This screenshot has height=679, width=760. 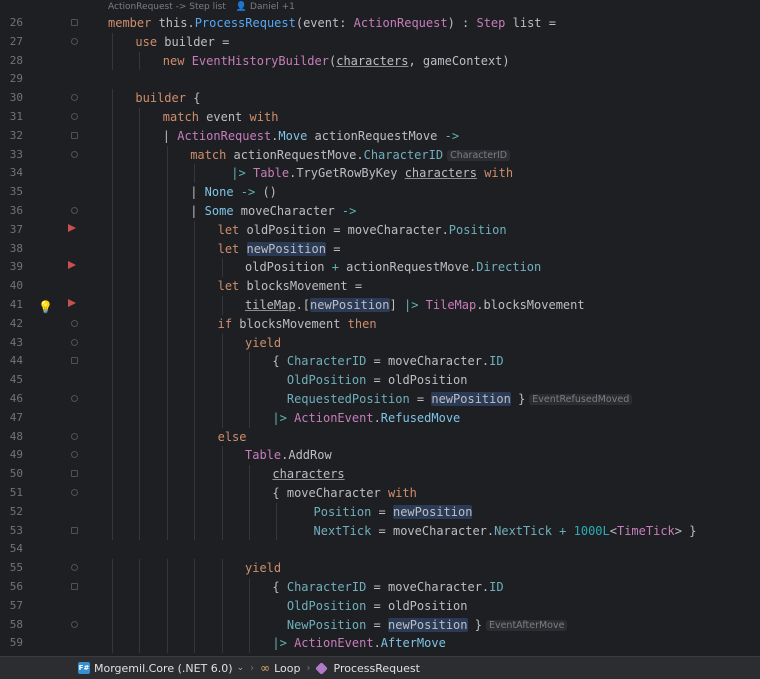 I want to click on breadcrumb-module: ∞ Loop, so click(x=280, y=668).